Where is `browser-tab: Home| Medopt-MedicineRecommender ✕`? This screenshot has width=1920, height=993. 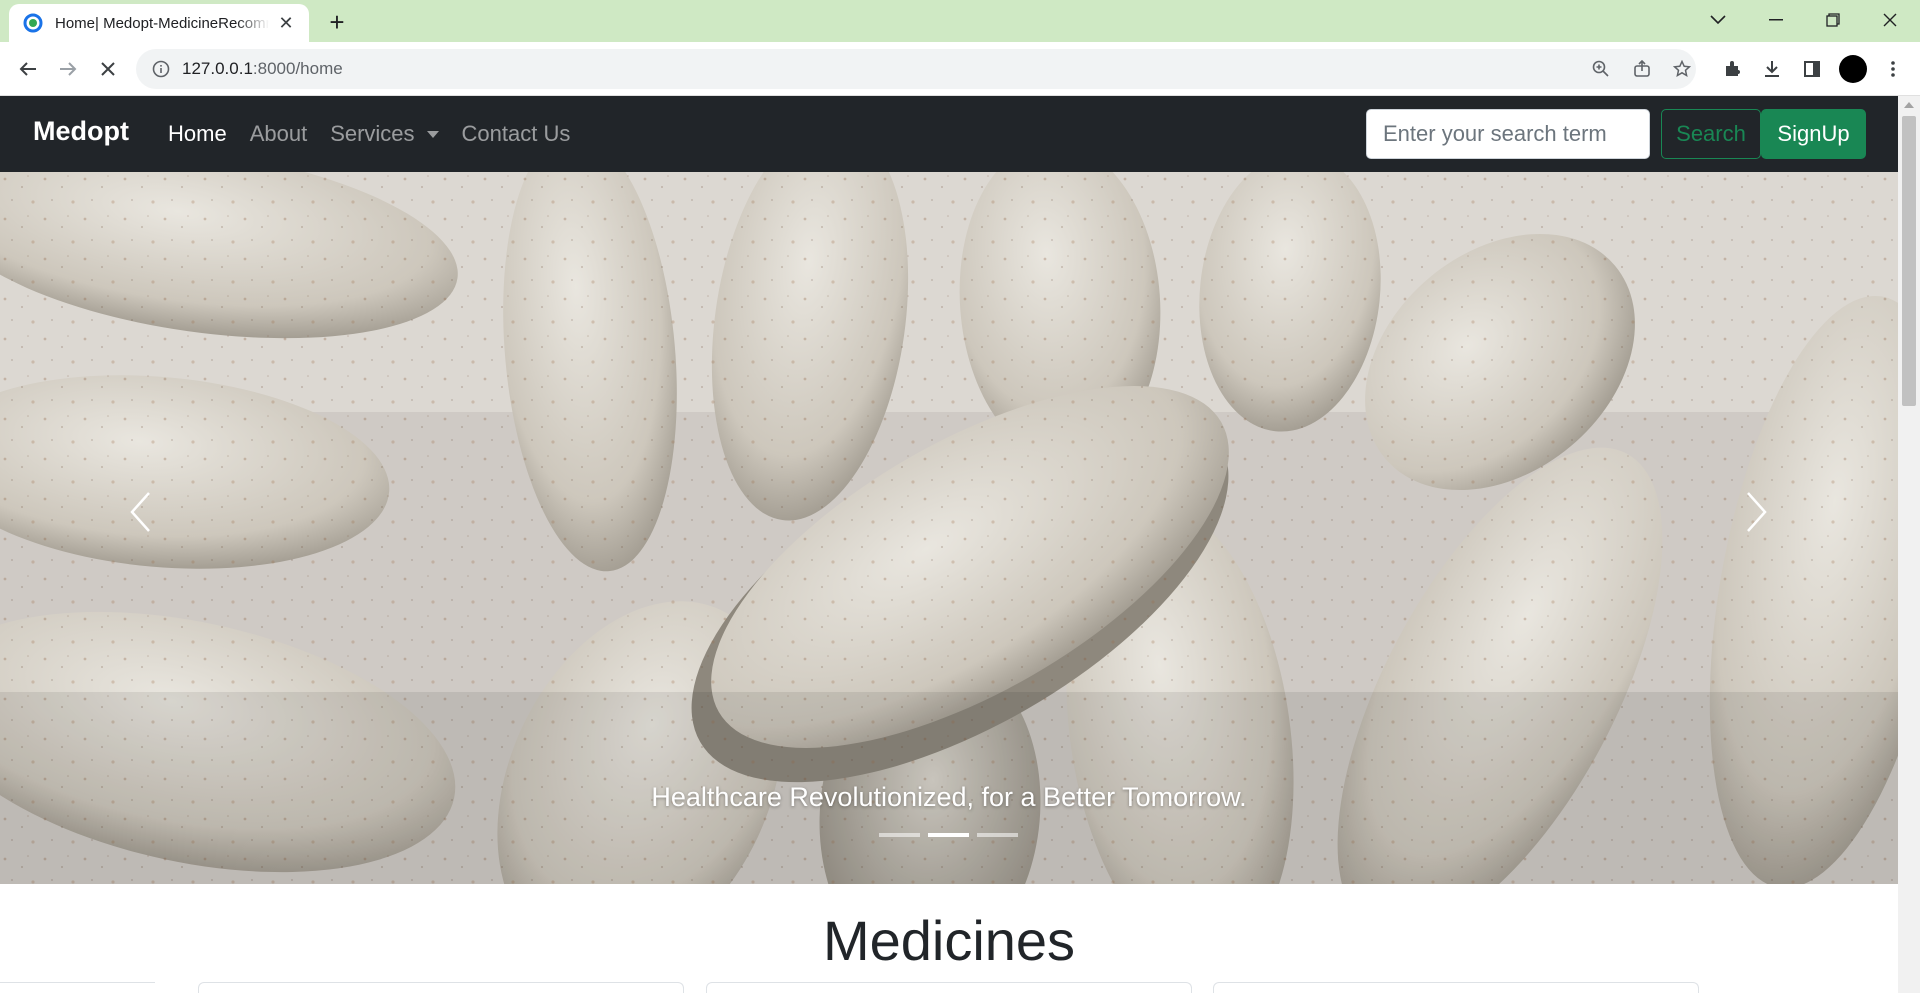
browser-tab: Home| Medopt-MedicineRecommender ✕ is located at coordinates (159, 23).